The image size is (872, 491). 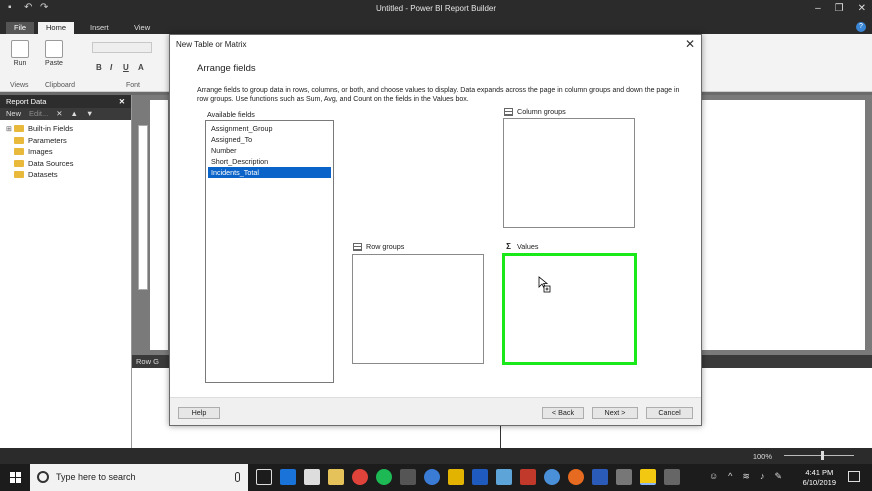 What do you see at coordinates (862, 8) in the screenshot?
I see `close-icon: ✕` at bounding box center [862, 8].